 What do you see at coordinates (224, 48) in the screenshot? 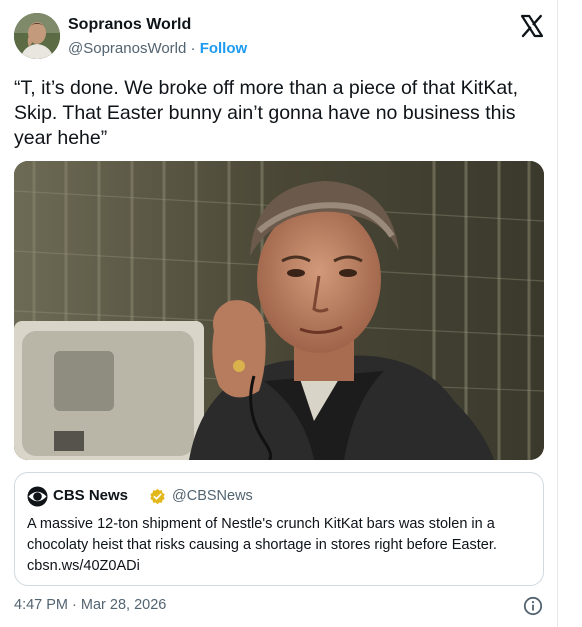
I see `follow-button: Follow` at bounding box center [224, 48].